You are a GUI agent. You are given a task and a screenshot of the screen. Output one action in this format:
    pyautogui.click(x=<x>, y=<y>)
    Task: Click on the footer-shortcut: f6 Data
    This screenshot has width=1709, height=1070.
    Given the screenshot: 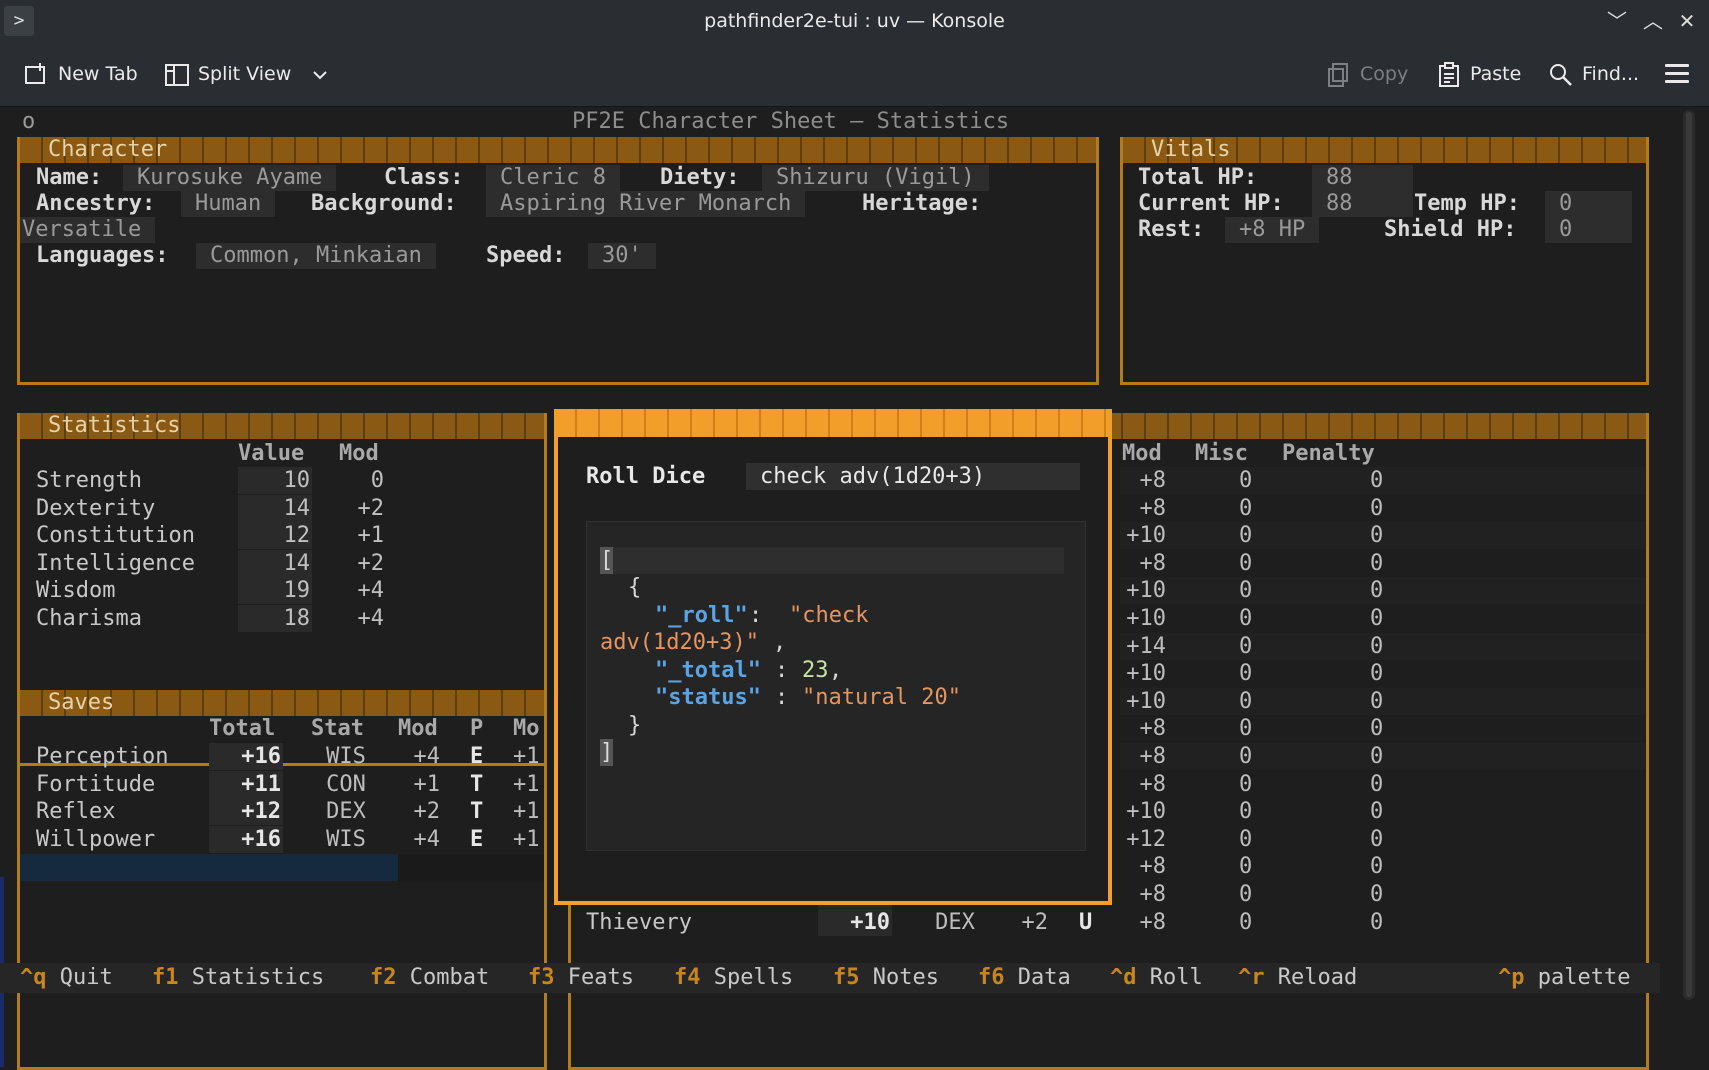 What is the action you would take?
    pyautogui.click(x=1024, y=978)
    